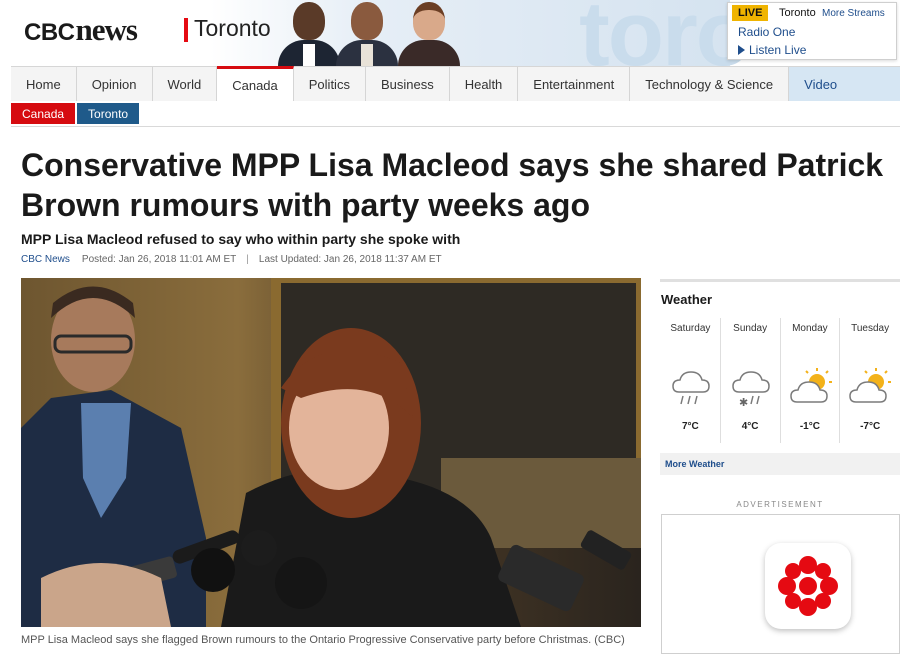  Describe the element at coordinates (43, 113) in the screenshot. I see `breadcrumb-canada: Canada` at that location.